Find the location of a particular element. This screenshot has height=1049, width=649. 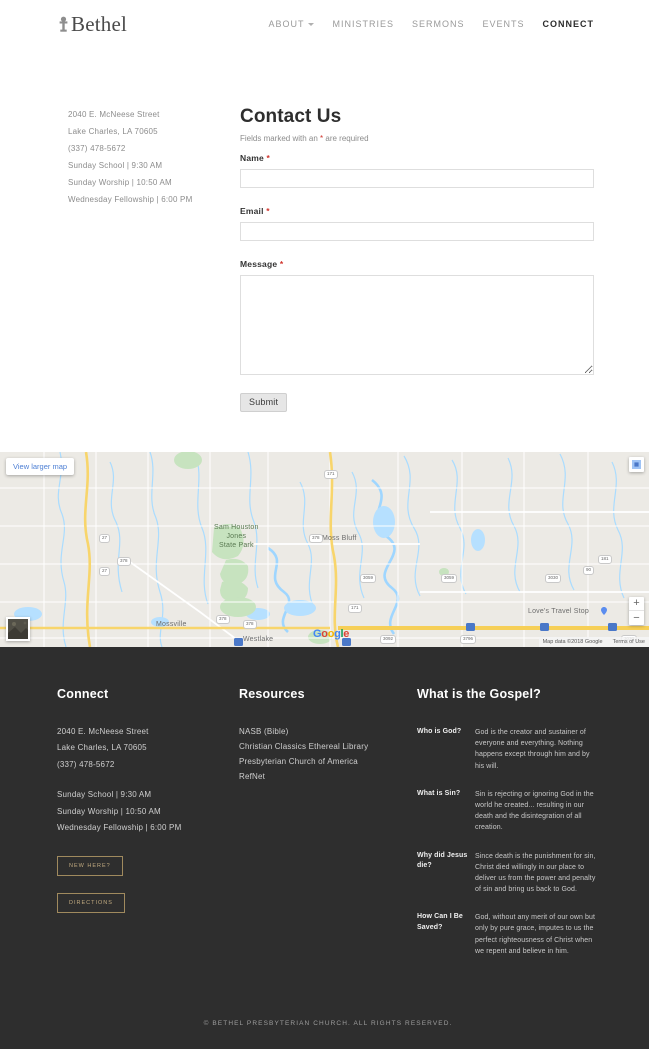

message-label-text: Message is located at coordinates (259, 264).